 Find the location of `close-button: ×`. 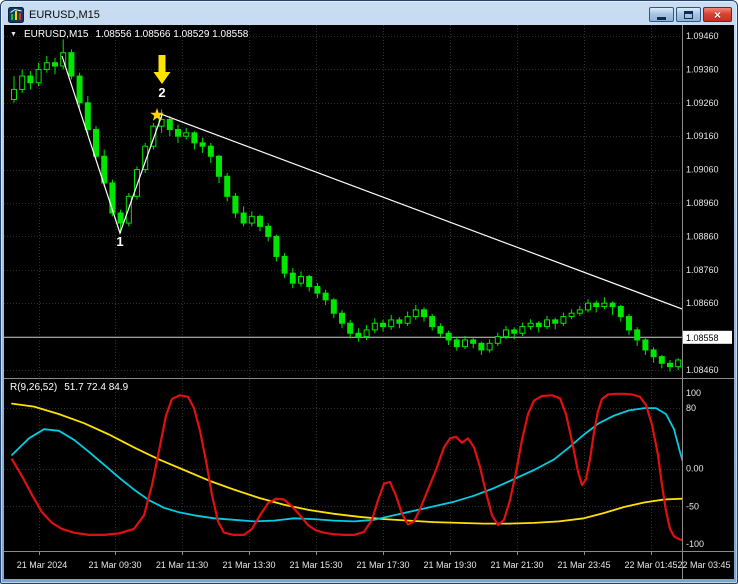

close-button: × is located at coordinates (717, 14).